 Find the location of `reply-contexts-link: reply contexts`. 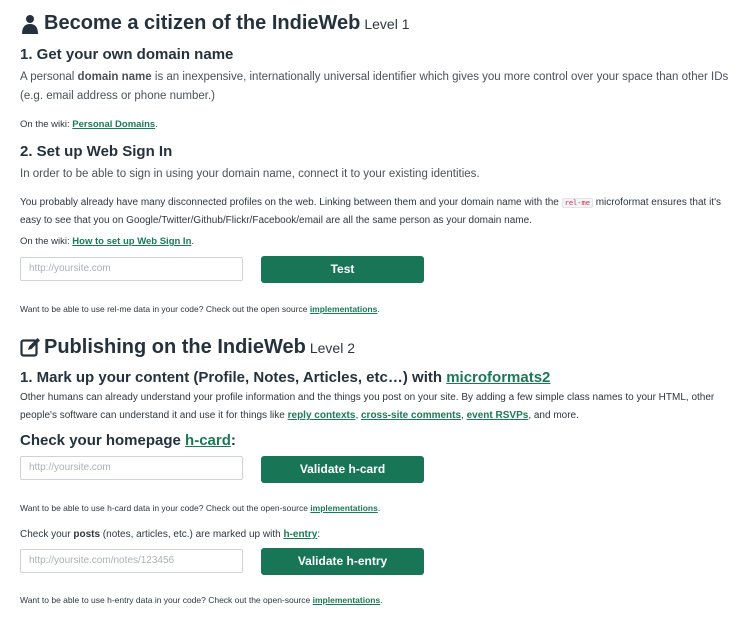

reply-contexts-link: reply contexts is located at coordinates (322, 415).